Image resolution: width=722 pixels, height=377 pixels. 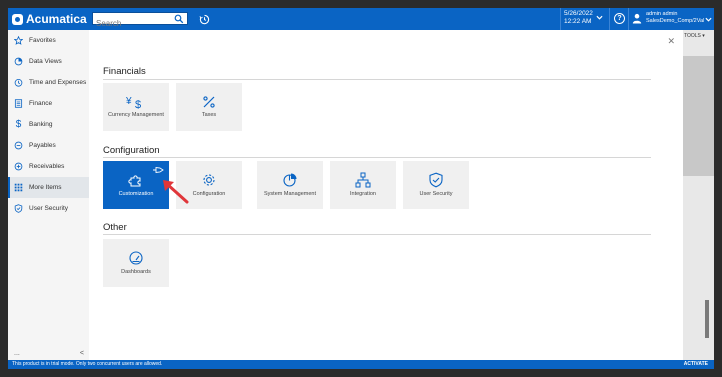 I want to click on pin-icon, so click(x=158, y=170).